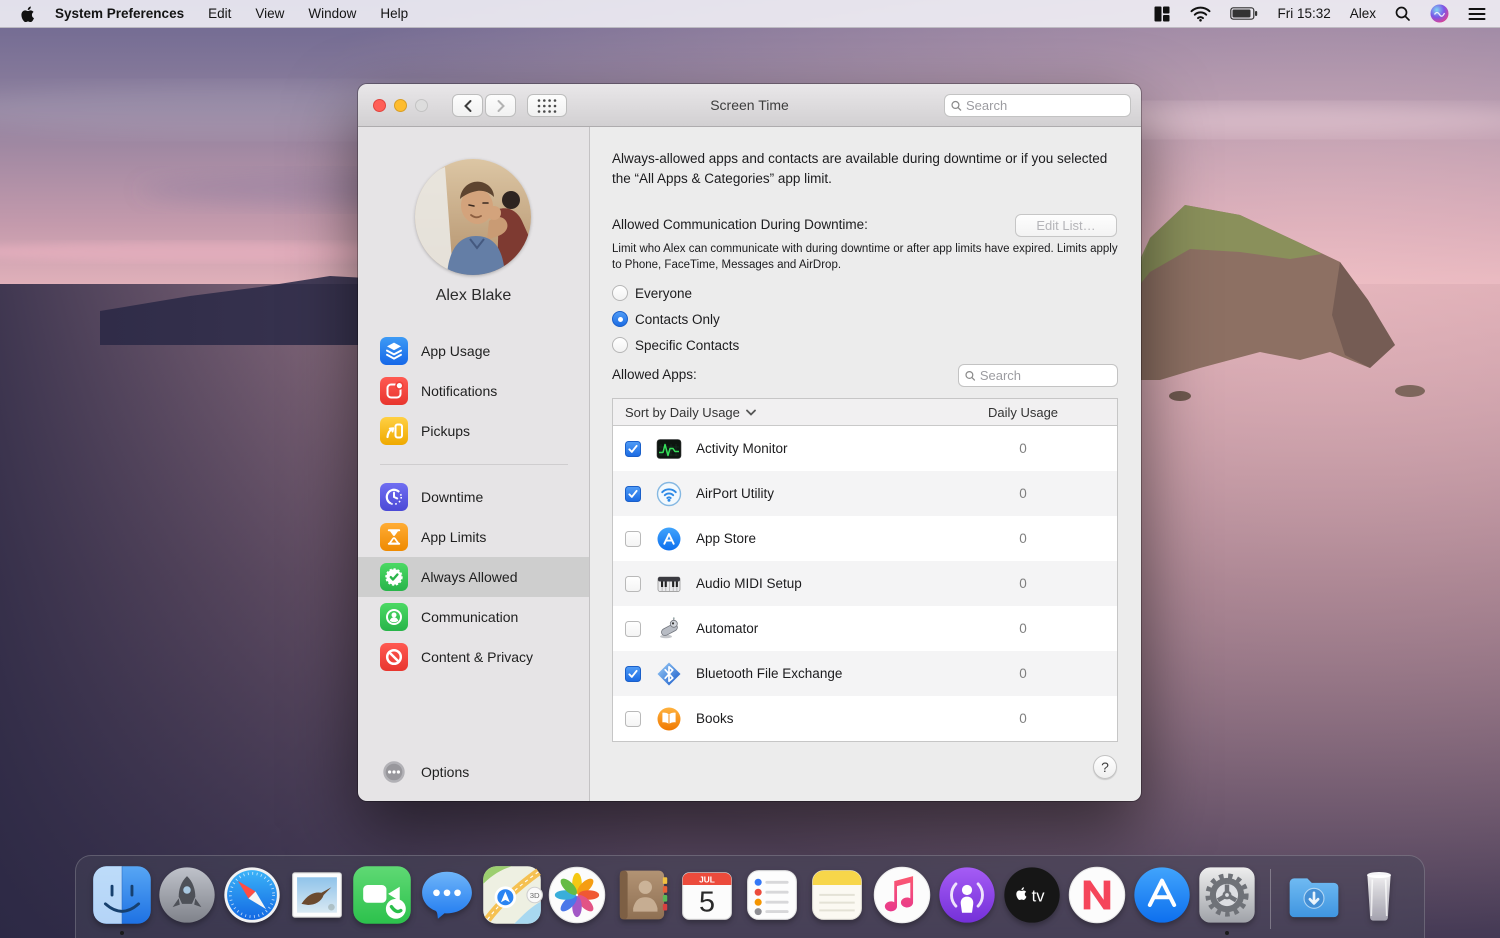  I want to click on sort-dropdown: Sort by Daily Usage, so click(684, 412).